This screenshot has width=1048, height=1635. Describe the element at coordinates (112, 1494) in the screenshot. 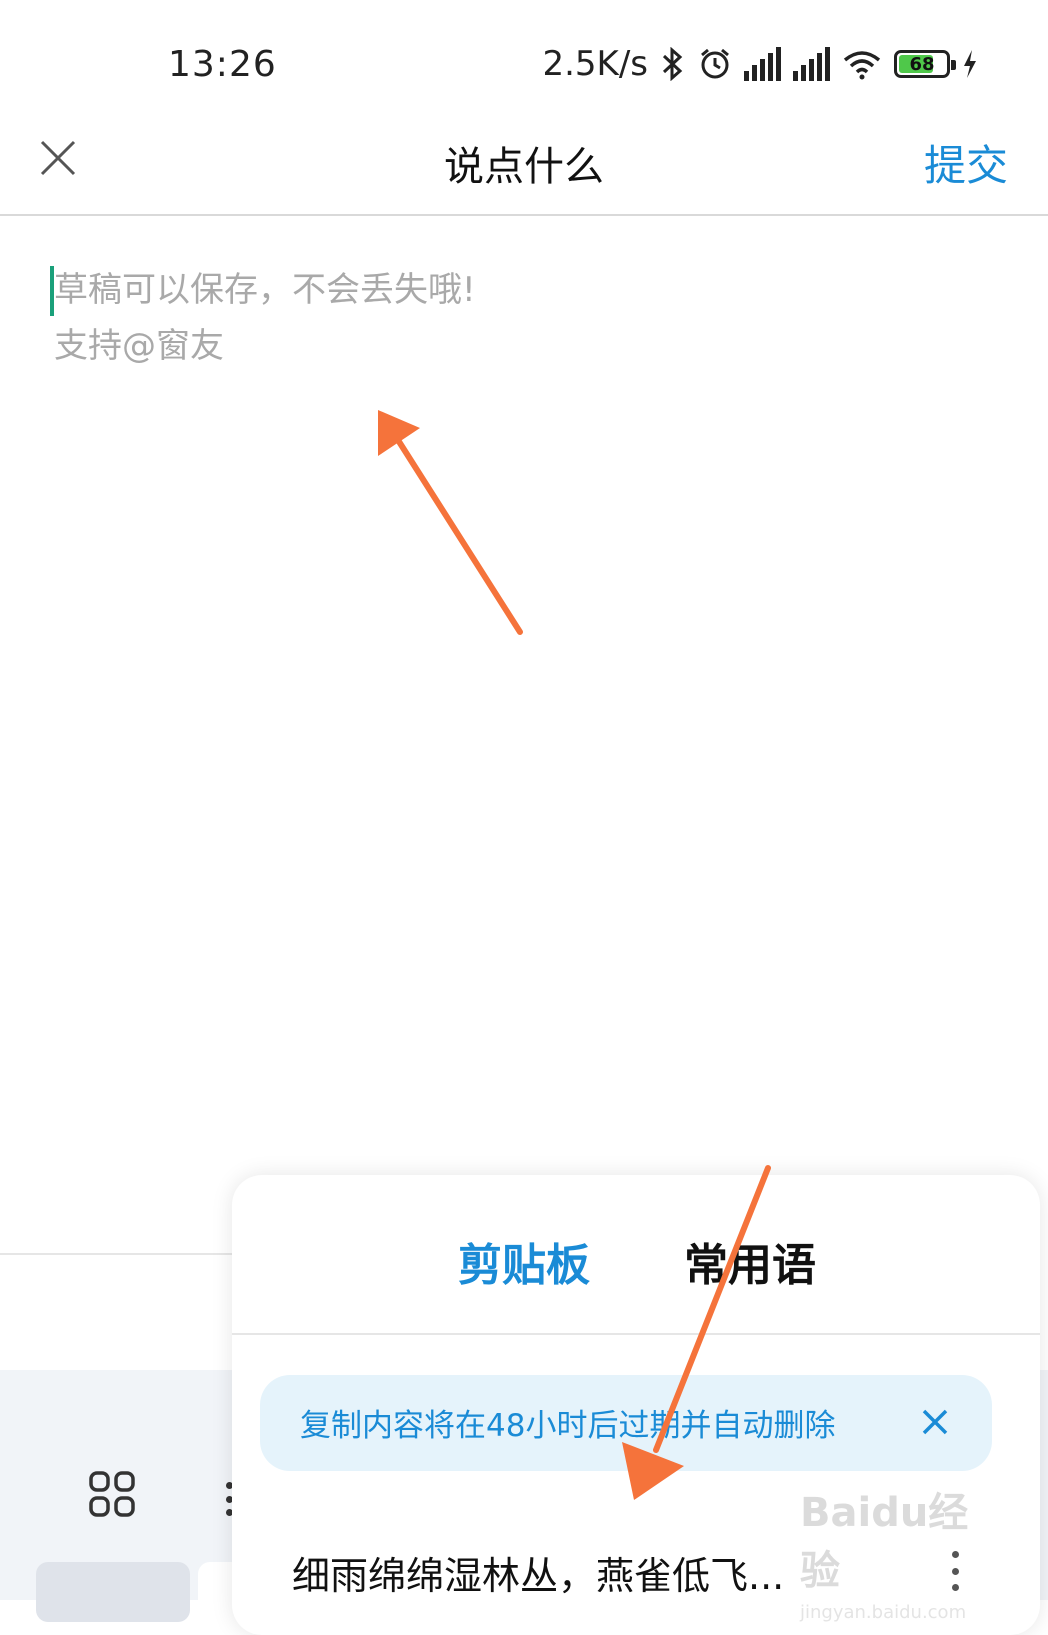

I see `apps-grid-icon` at that location.